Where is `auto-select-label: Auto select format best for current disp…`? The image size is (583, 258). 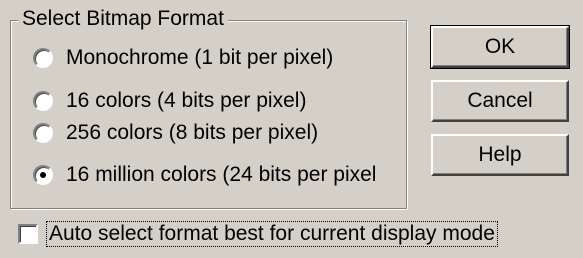 auto-select-label: Auto select format best for current disp… is located at coordinates (272, 234).